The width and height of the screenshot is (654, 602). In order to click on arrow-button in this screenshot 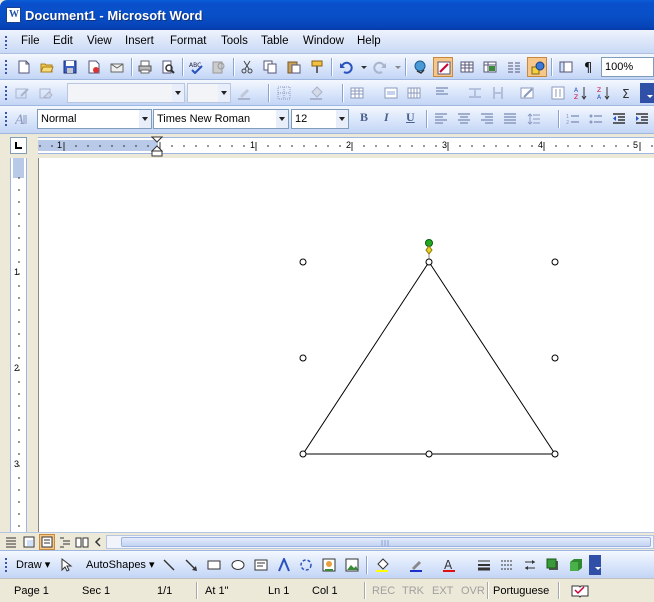, I will do `click(191, 565)`.